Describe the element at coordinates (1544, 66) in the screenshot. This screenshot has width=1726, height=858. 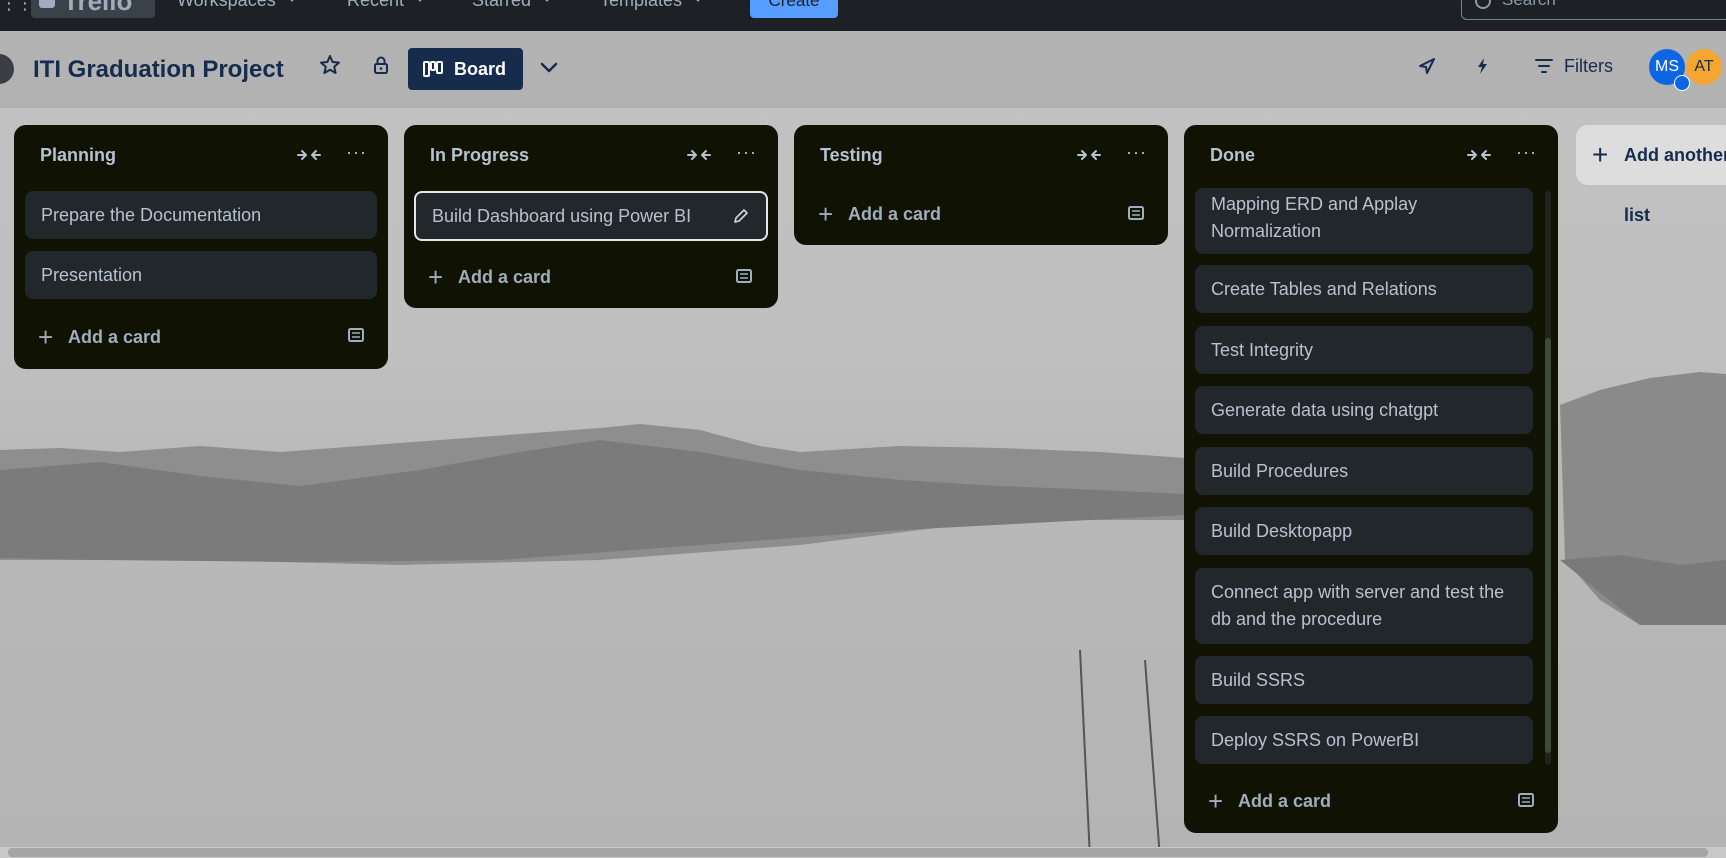
I see `filter-icon` at that location.